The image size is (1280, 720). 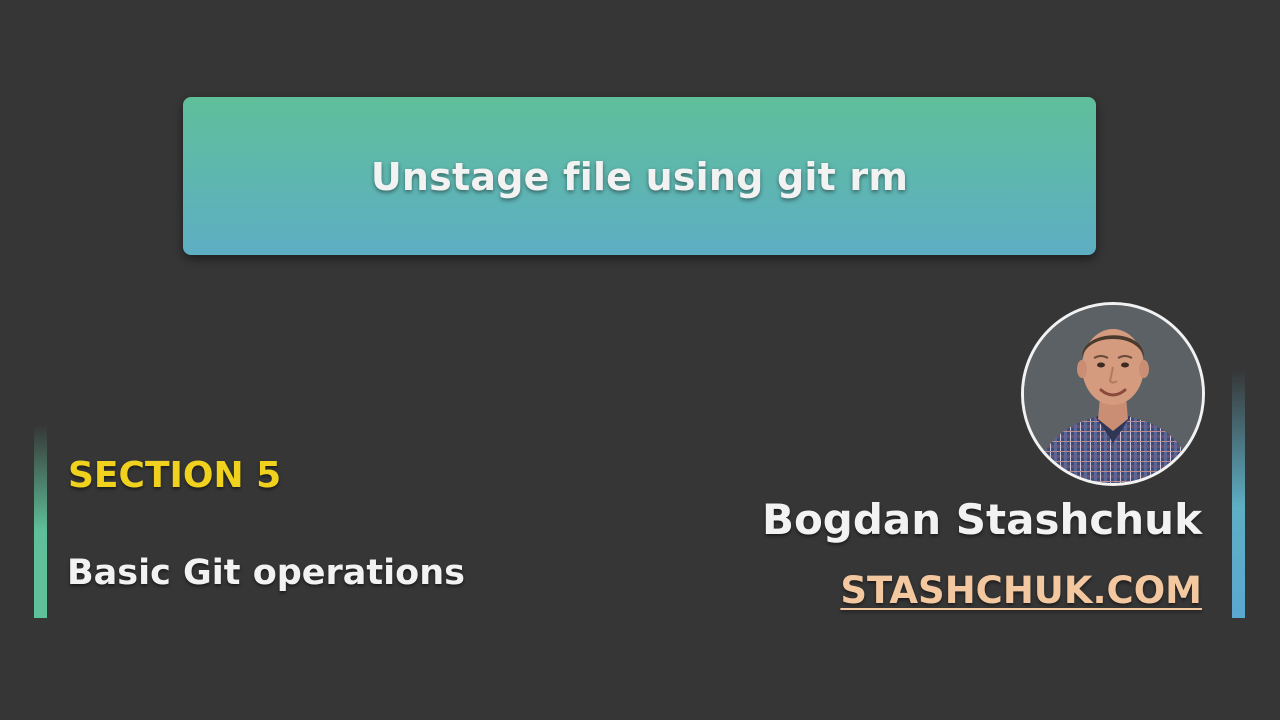 What do you see at coordinates (175, 475) in the screenshot?
I see `section-label: SECTION 5` at bounding box center [175, 475].